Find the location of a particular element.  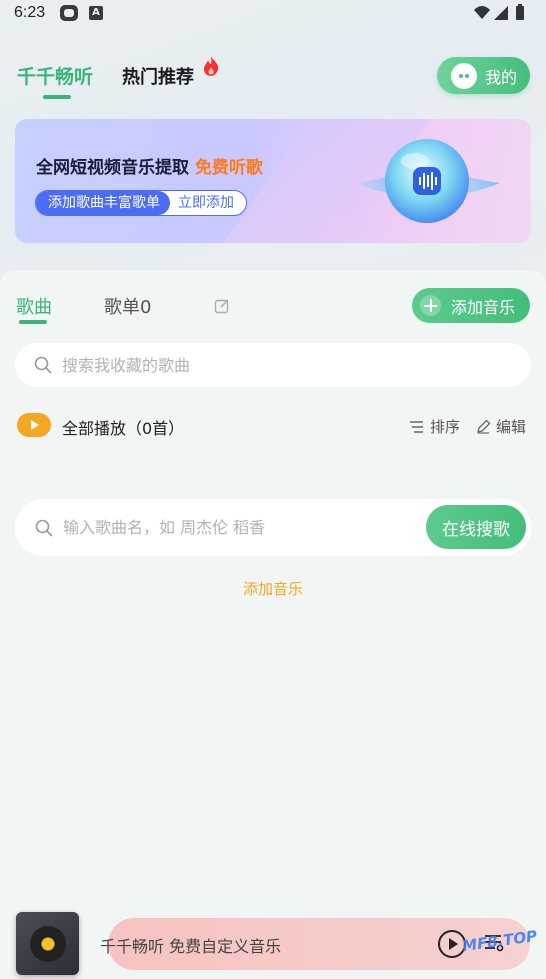

sort-label: 排序 is located at coordinates (445, 427).